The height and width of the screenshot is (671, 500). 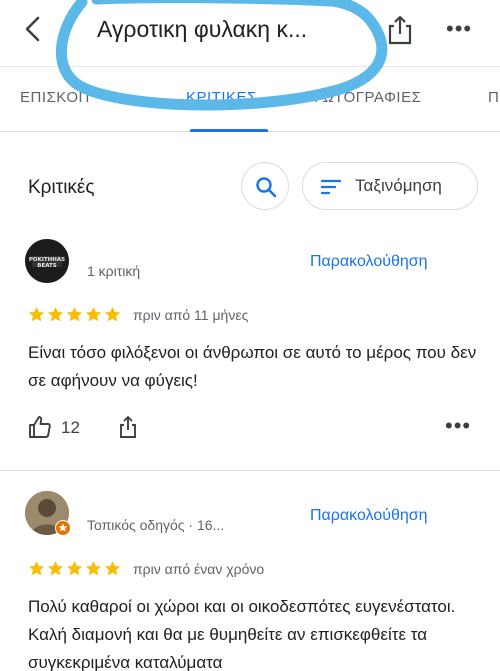 I want to click on sort-icon, so click(x=331, y=187).